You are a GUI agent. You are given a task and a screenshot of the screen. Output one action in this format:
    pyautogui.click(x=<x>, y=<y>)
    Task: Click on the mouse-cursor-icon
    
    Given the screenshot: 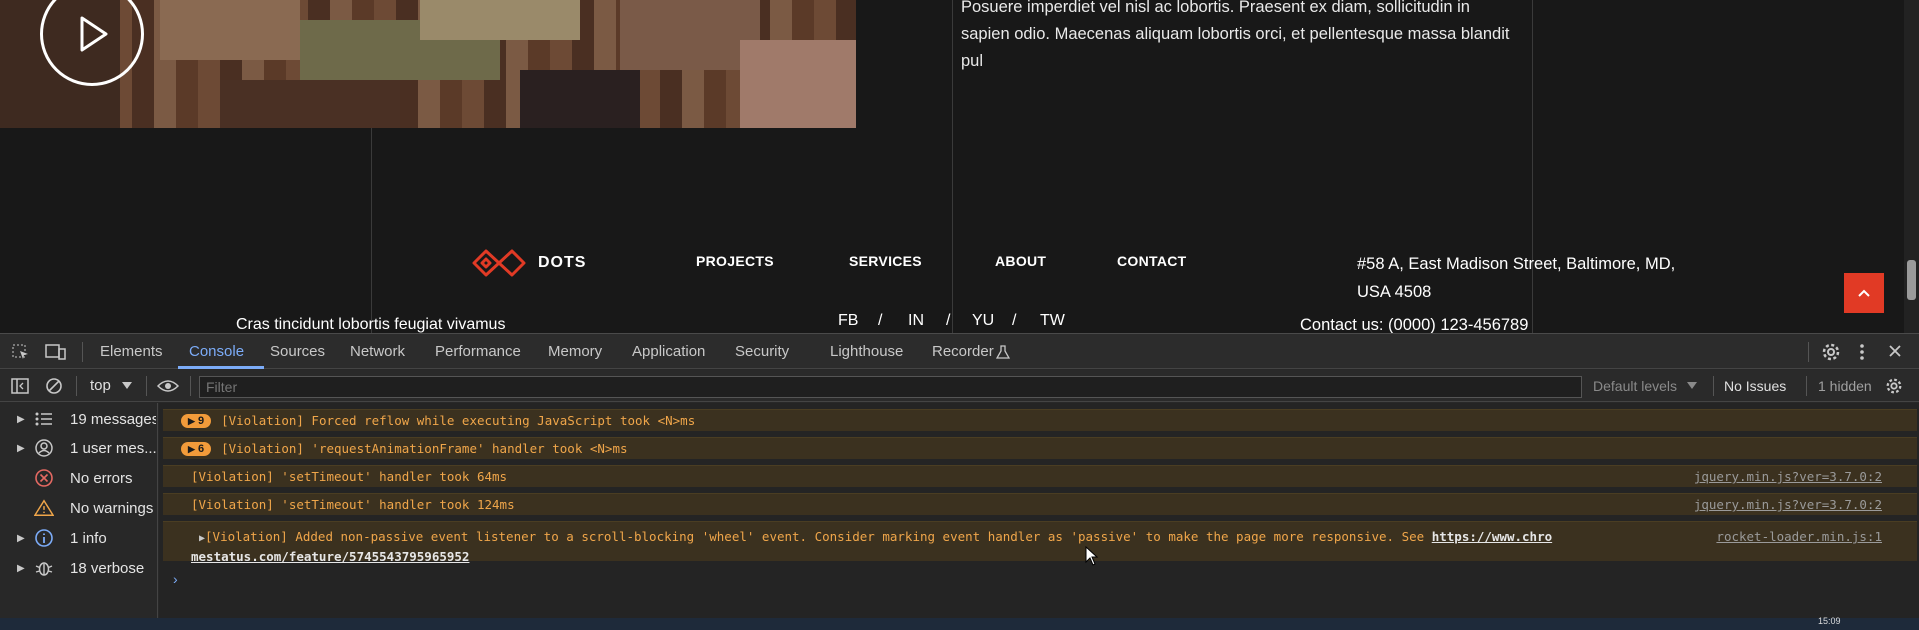 What is the action you would take?
    pyautogui.click(x=1092, y=556)
    